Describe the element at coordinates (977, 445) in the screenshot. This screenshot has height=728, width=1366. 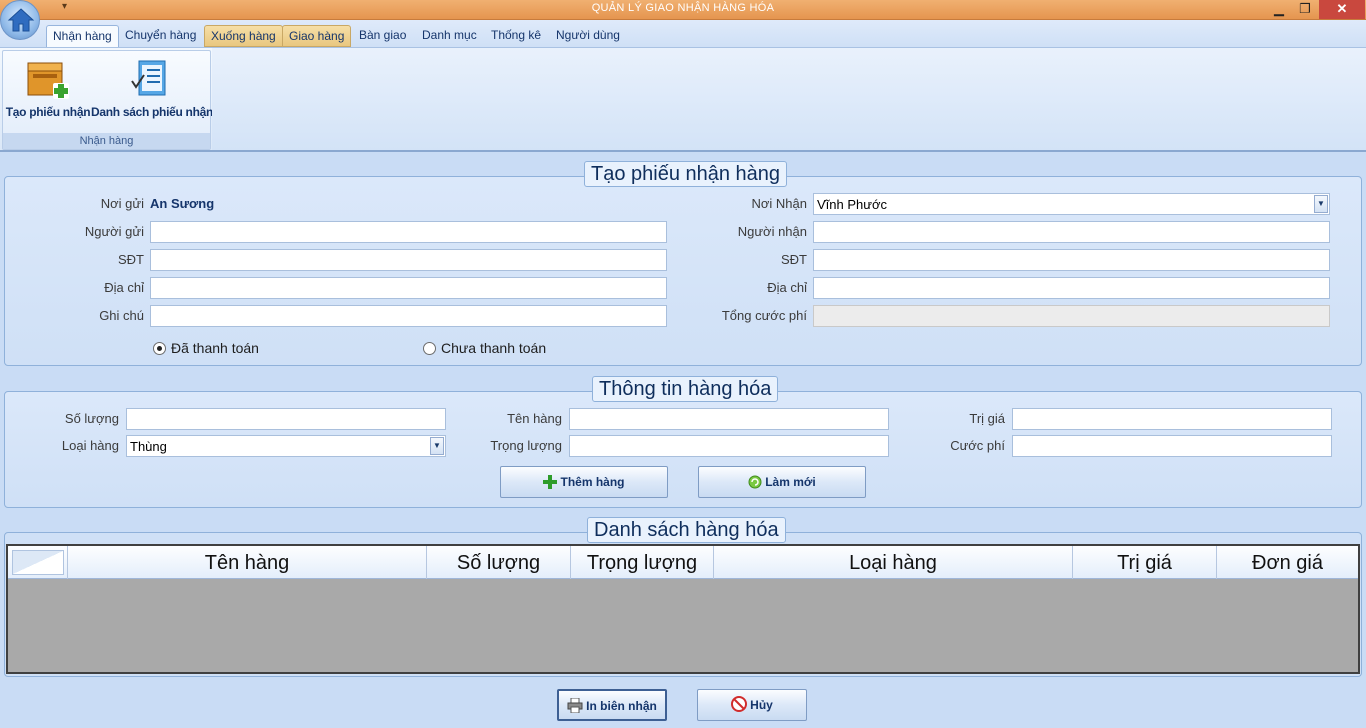
I see `fee-label: Cước phí` at that location.